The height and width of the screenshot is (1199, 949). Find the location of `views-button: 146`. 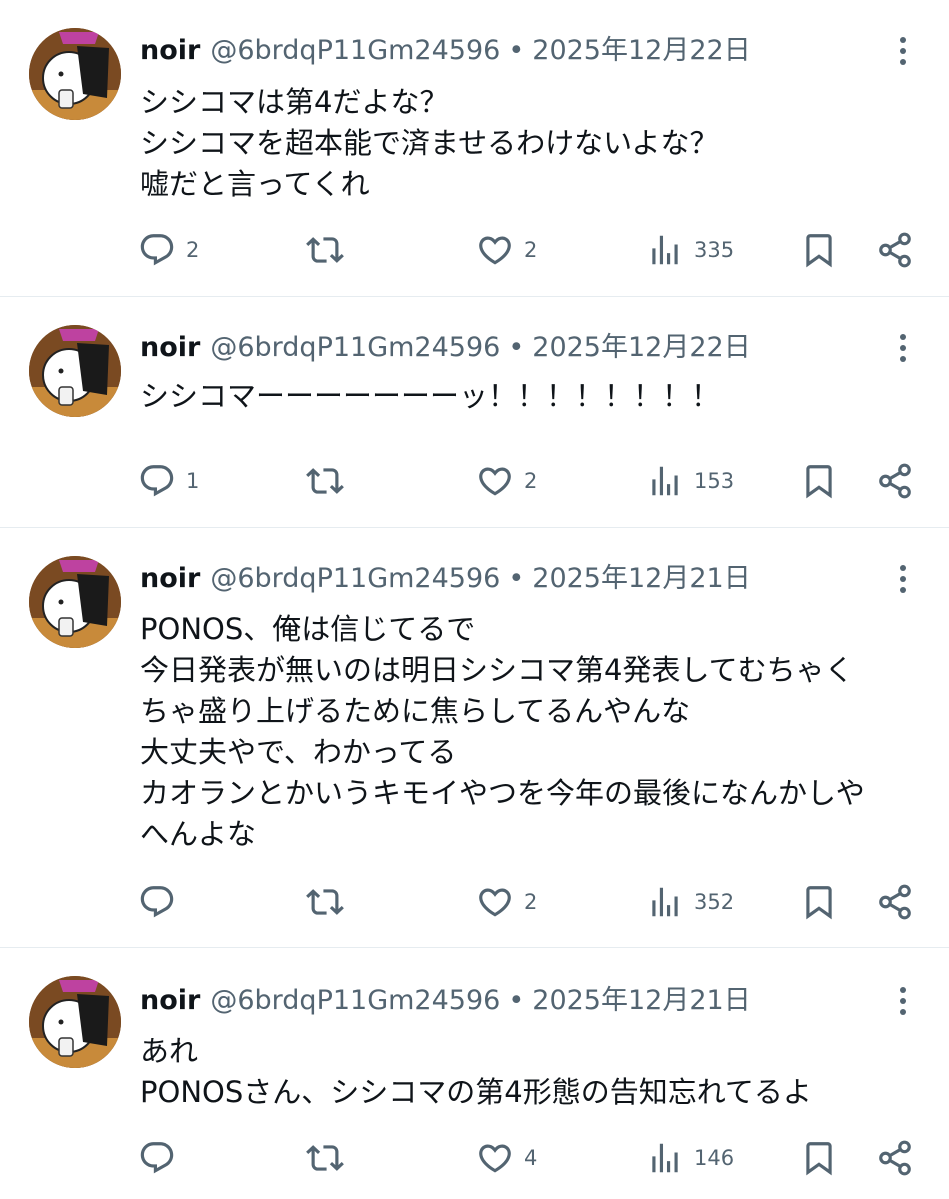

views-button: 146 is located at coordinates (690, 1158).